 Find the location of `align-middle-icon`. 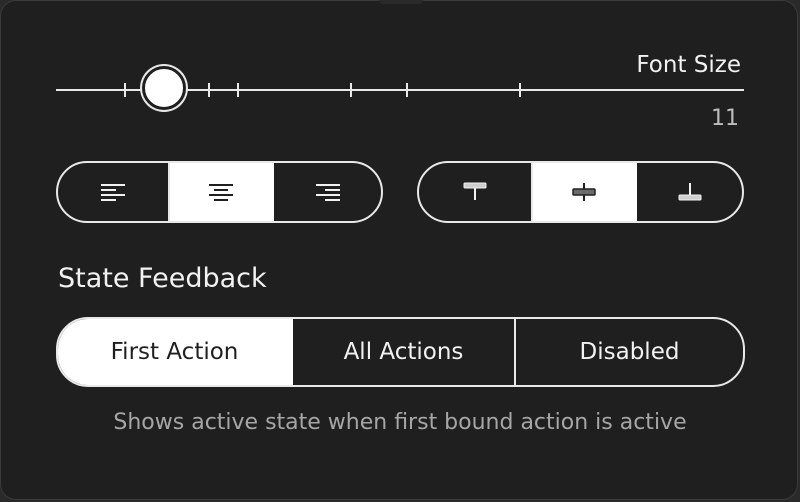

align-middle-icon is located at coordinates (584, 192).